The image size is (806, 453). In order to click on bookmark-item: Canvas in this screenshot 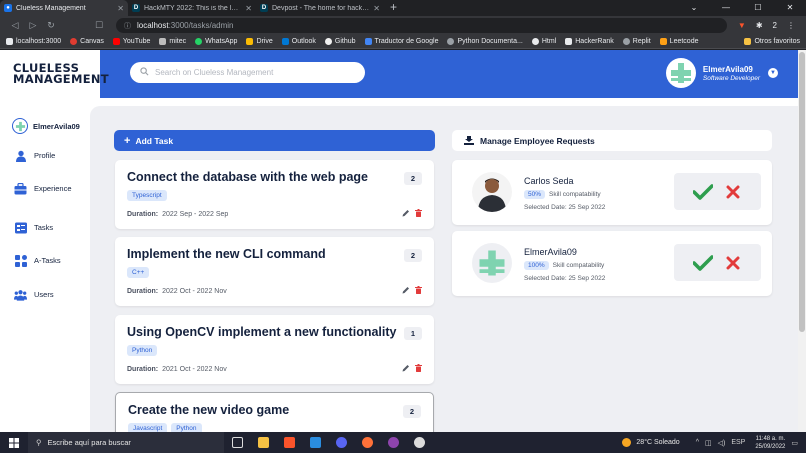, I will do `click(87, 41)`.